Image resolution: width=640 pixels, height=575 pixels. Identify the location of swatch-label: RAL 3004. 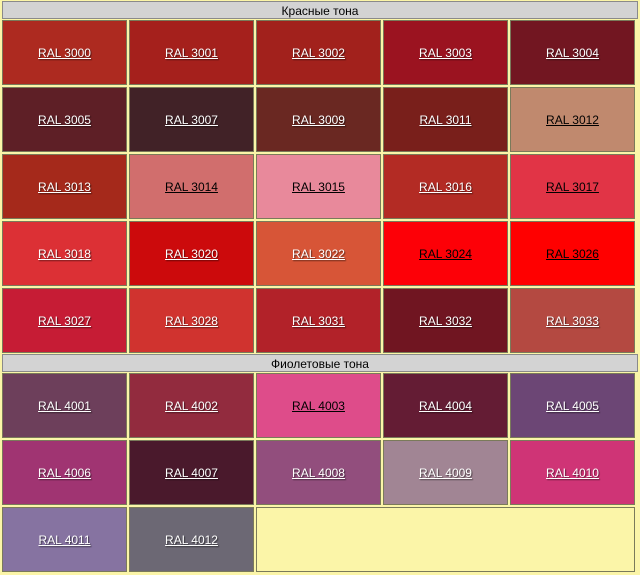
(572, 52).